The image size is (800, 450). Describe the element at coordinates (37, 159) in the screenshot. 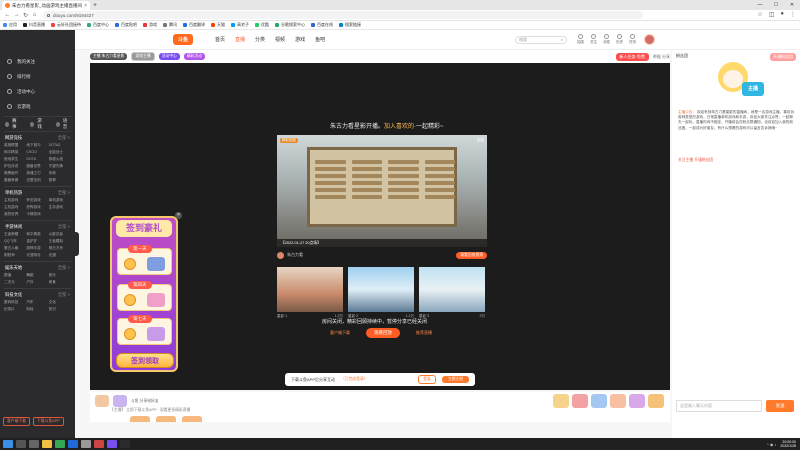

I see `category-link: DOTA` at that location.